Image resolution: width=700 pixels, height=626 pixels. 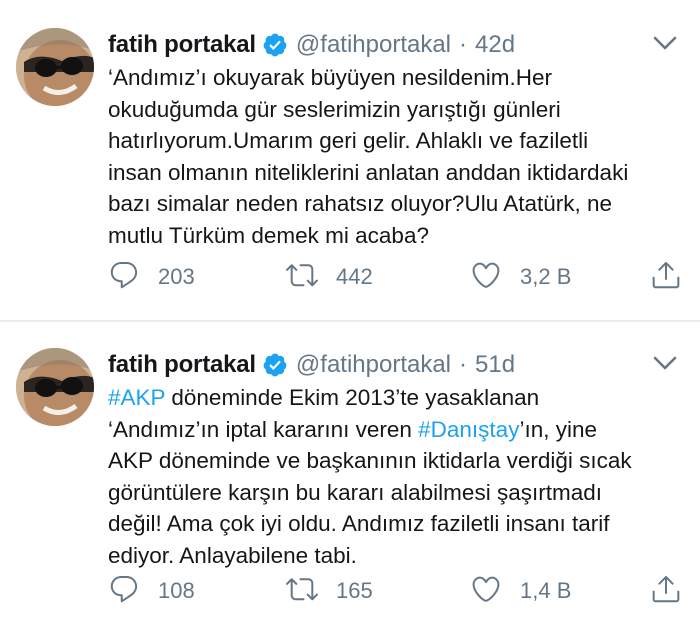 What do you see at coordinates (176, 276) in the screenshot?
I see `reply-count: 203` at bounding box center [176, 276].